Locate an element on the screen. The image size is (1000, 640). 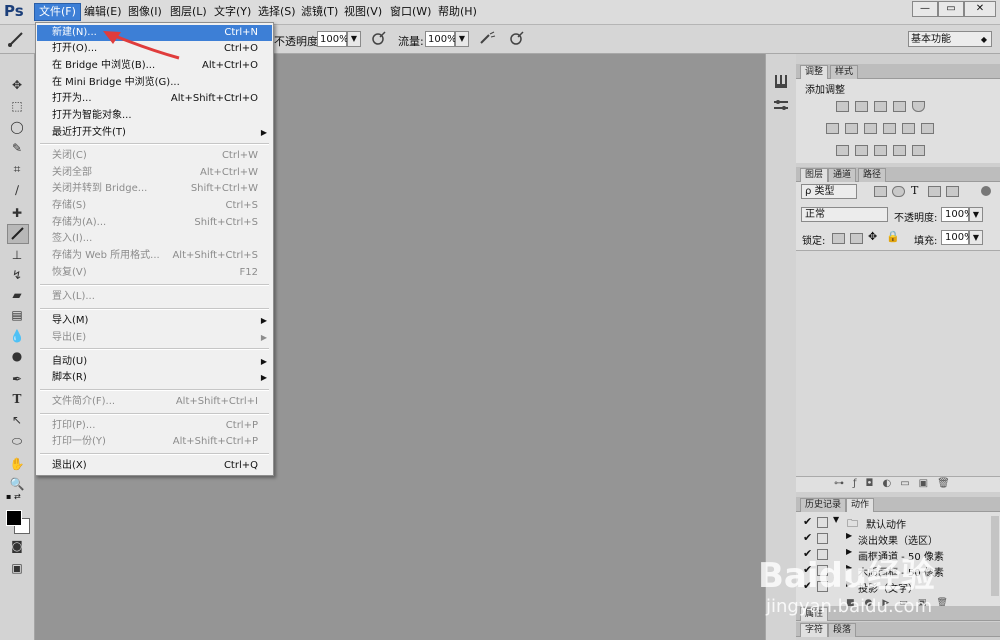
spot-healing-tool-icon: ✚ is located at coordinates (17, 213).